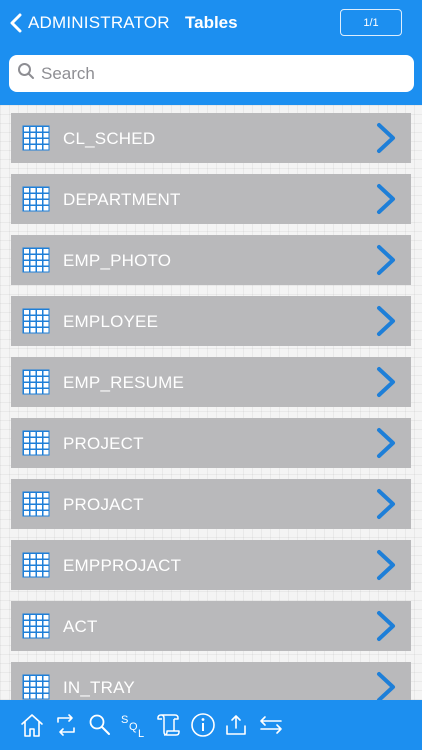  Describe the element at coordinates (211, 199) in the screenshot. I see `table-row: DEPARTMENT` at that location.